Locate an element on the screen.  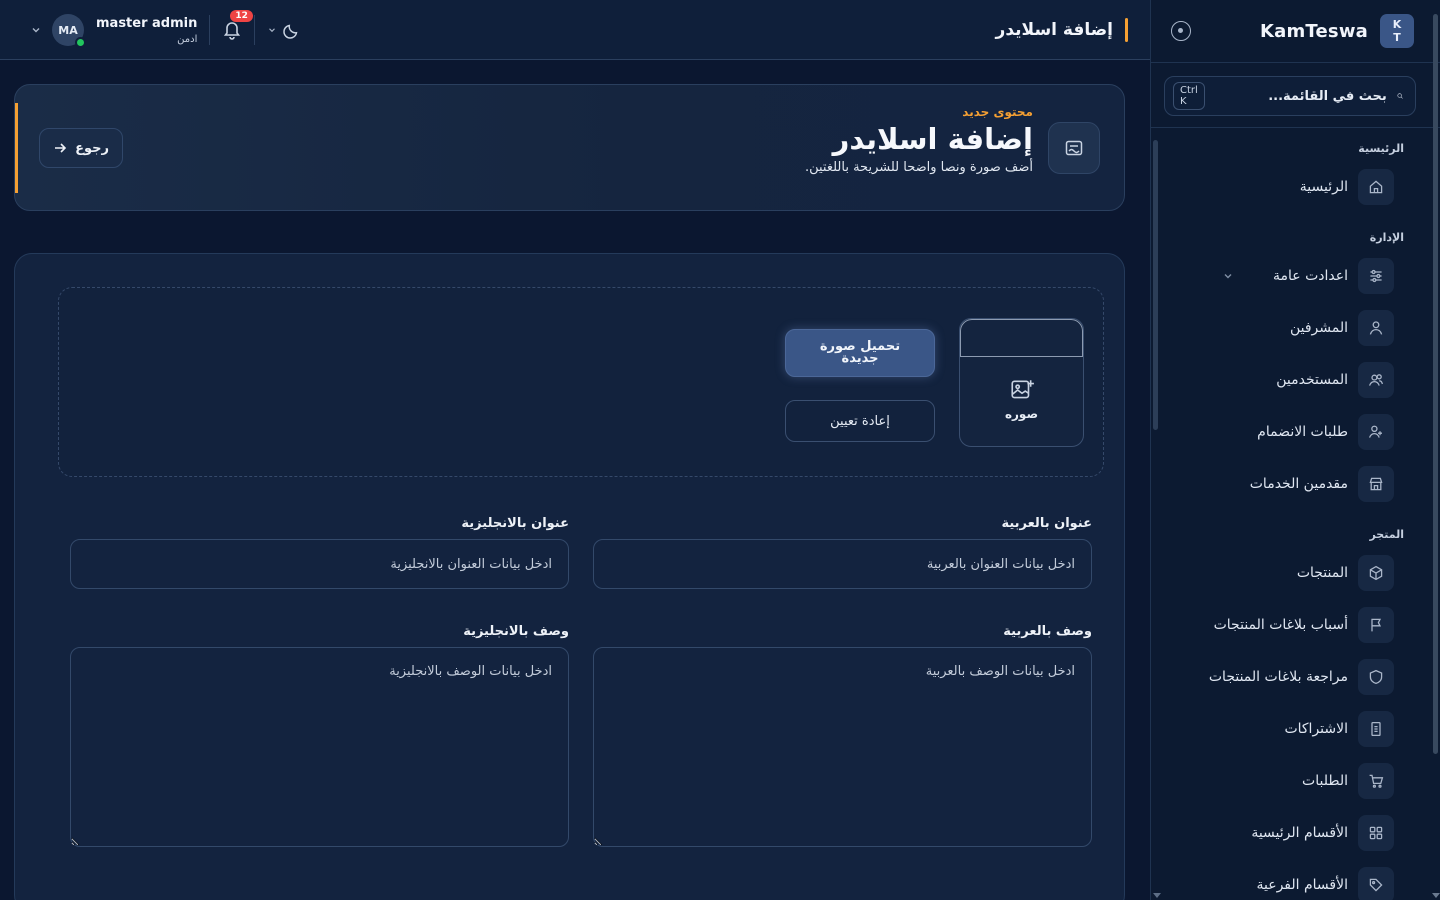
avatar-initials: MA is located at coordinates (68, 30).